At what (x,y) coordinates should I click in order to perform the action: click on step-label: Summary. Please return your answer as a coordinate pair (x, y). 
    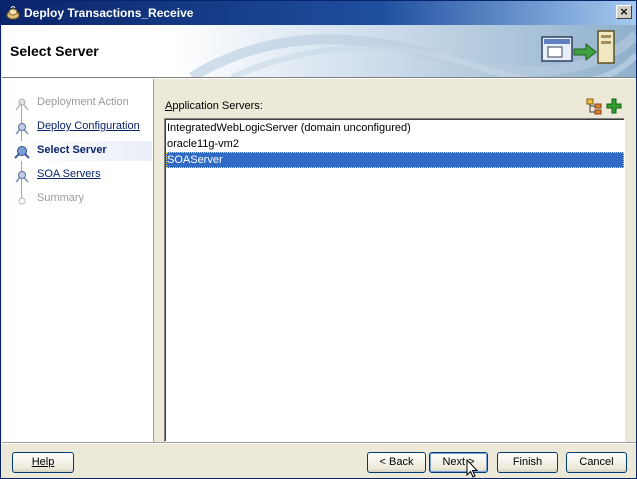
    Looking at the image, I should click on (61, 198).